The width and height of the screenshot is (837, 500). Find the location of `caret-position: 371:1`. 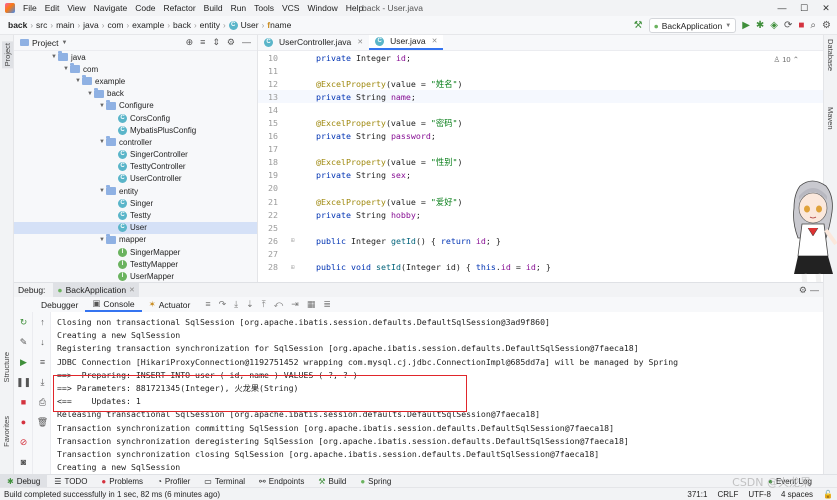

caret-position: 371:1 is located at coordinates (697, 494).